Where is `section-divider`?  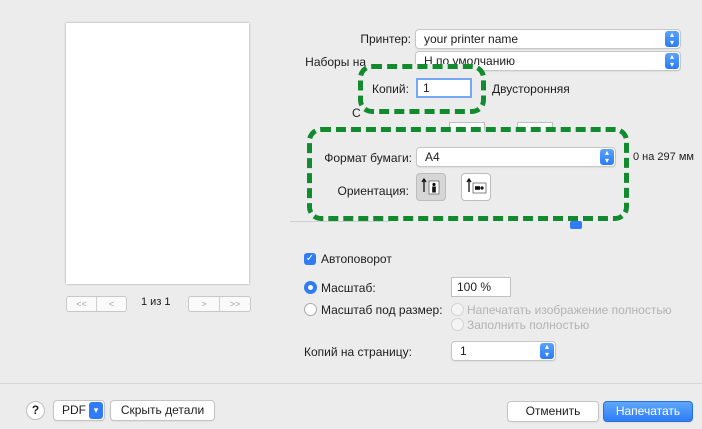
section-divider is located at coordinates (340, 221).